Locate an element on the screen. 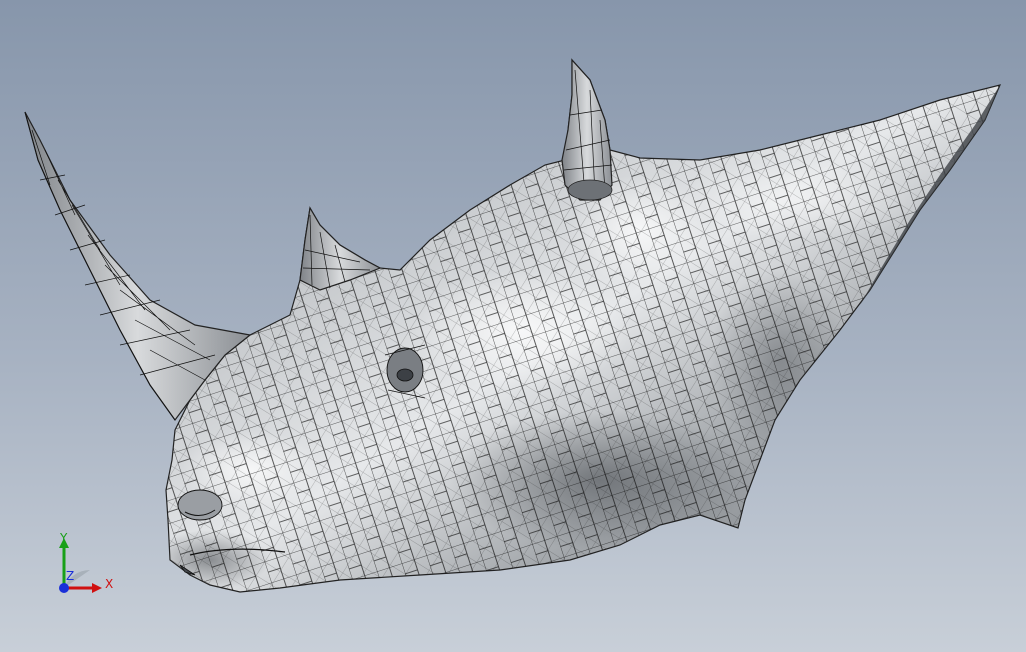  triad-x-label: X is located at coordinates (109, 584).